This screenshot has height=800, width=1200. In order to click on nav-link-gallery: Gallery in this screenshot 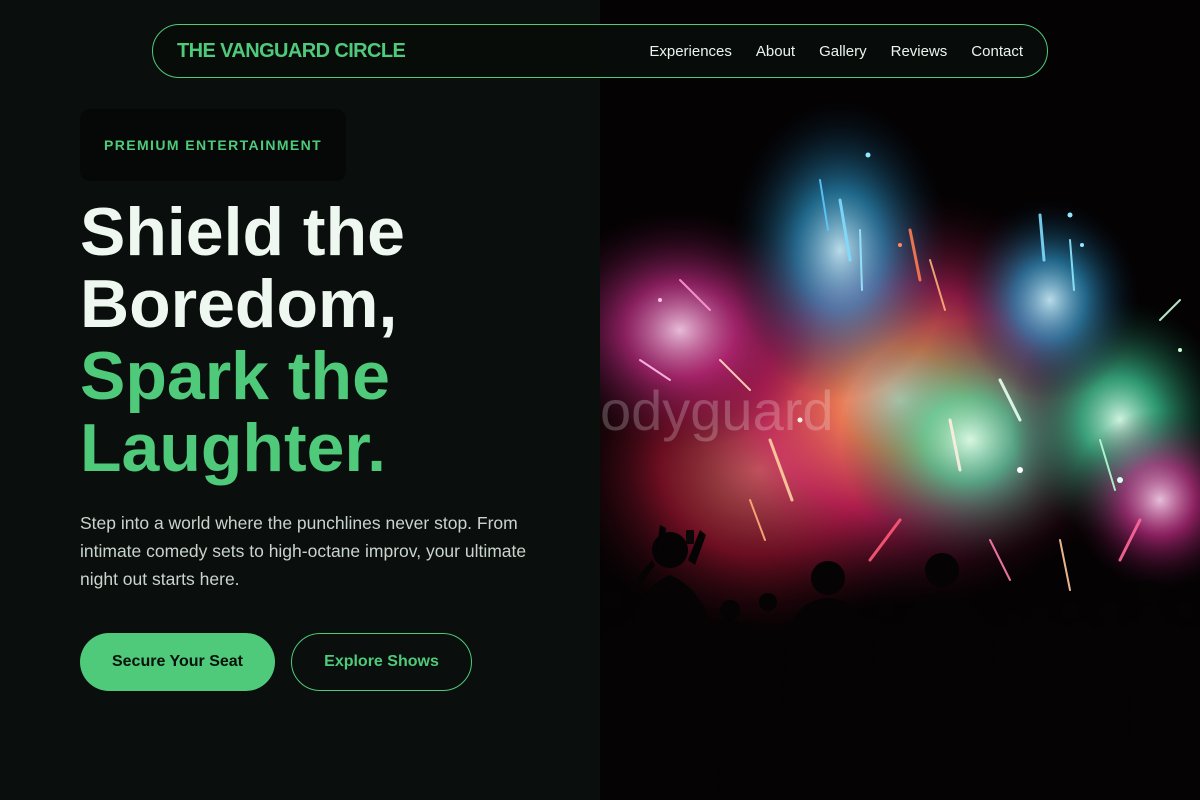, I will do `click(843, 51)`.